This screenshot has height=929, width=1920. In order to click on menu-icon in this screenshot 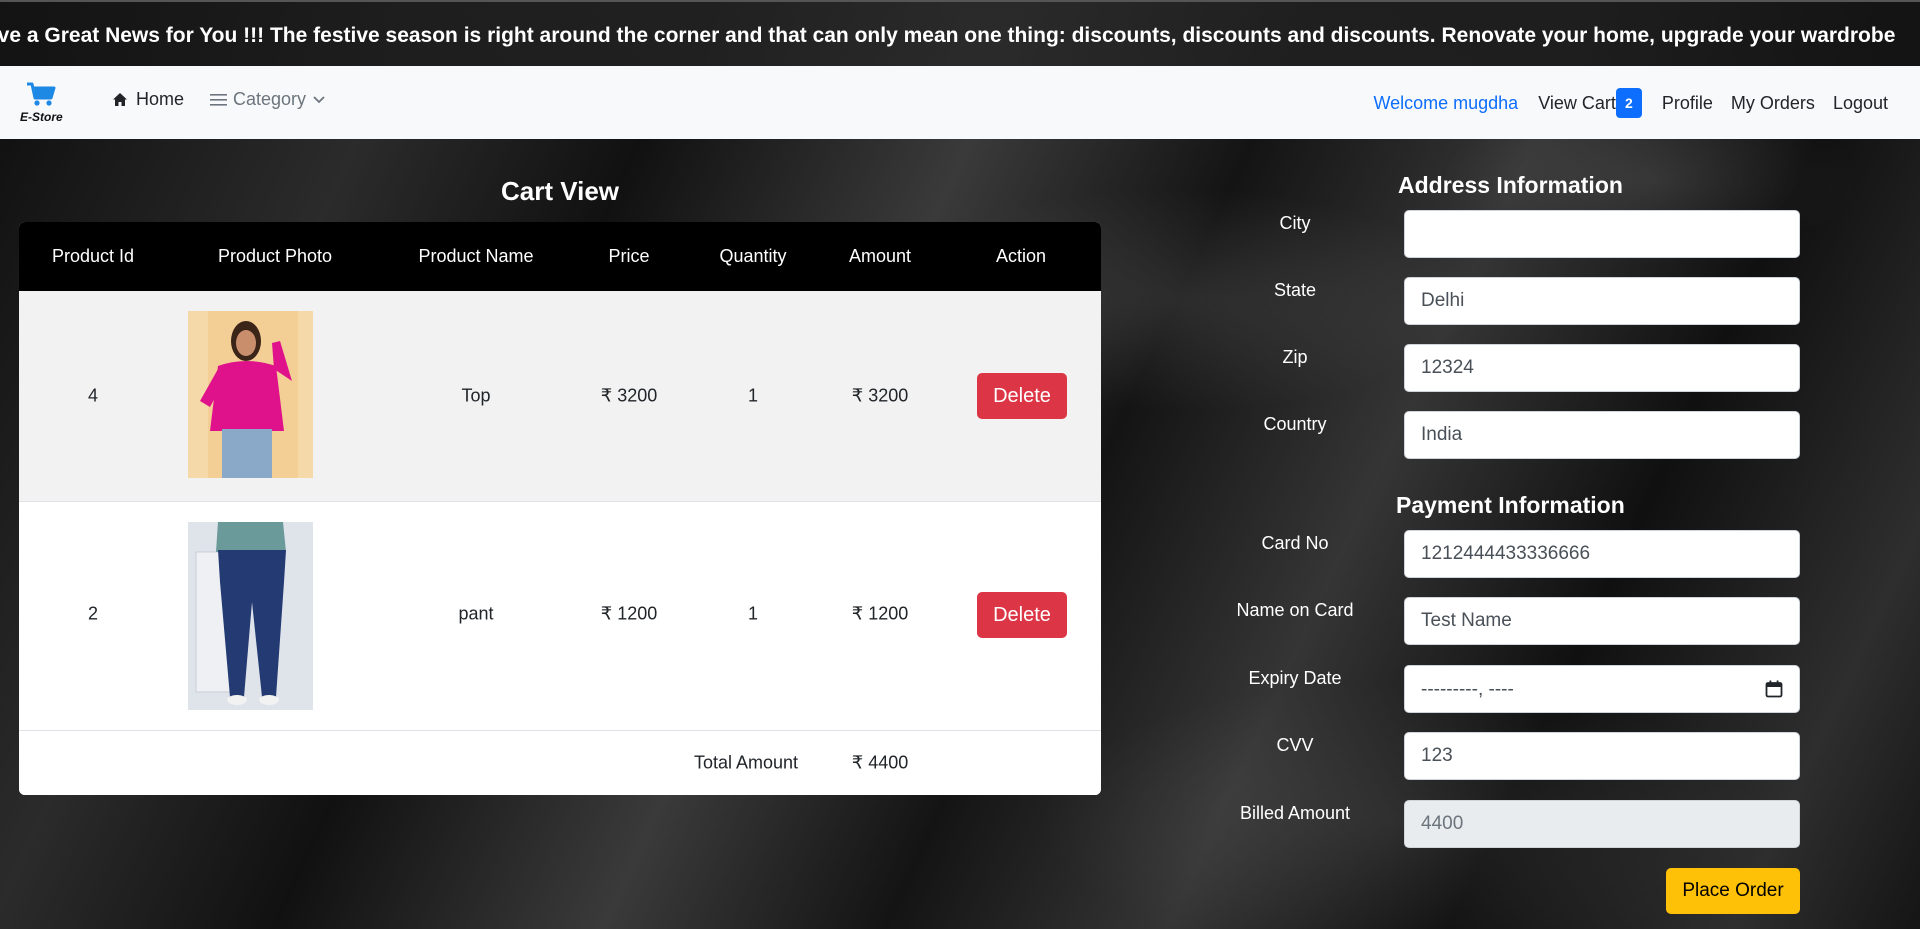, I will do `click(218, 100)`.